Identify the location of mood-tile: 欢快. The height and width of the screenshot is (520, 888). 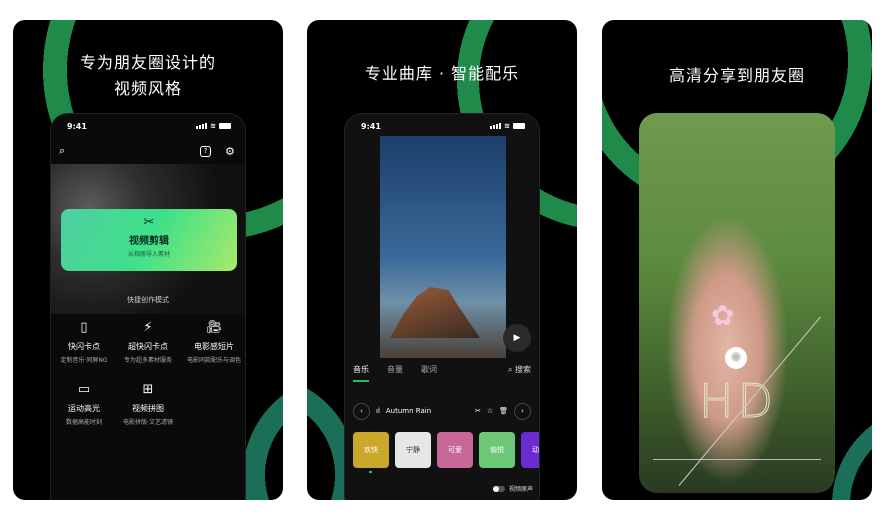
(371, 450).